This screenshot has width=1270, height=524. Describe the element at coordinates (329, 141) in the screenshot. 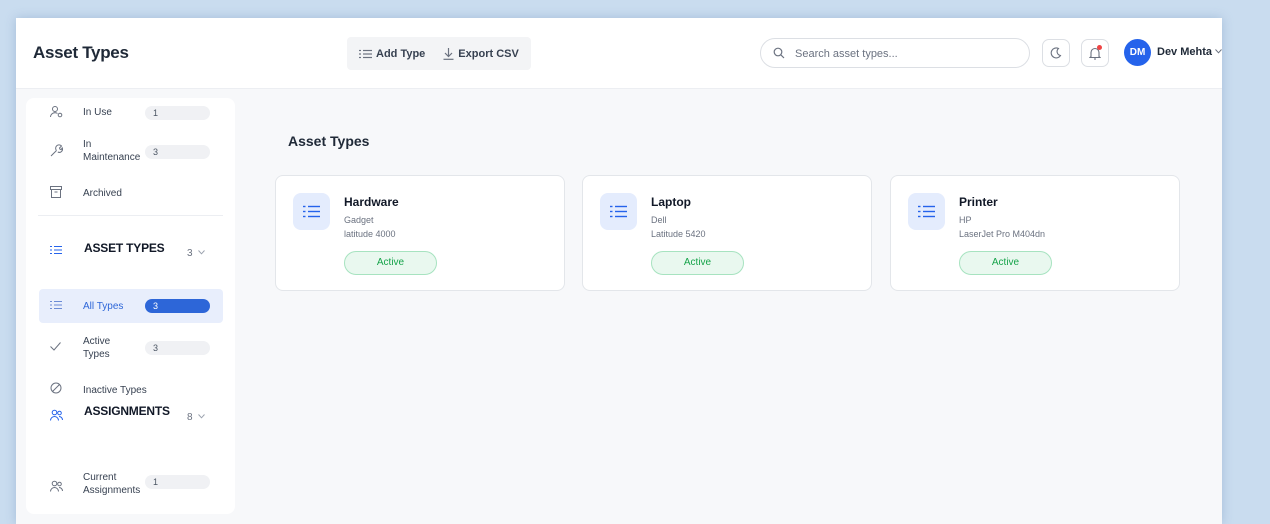

I see `section-title: Asset Types` at that location.